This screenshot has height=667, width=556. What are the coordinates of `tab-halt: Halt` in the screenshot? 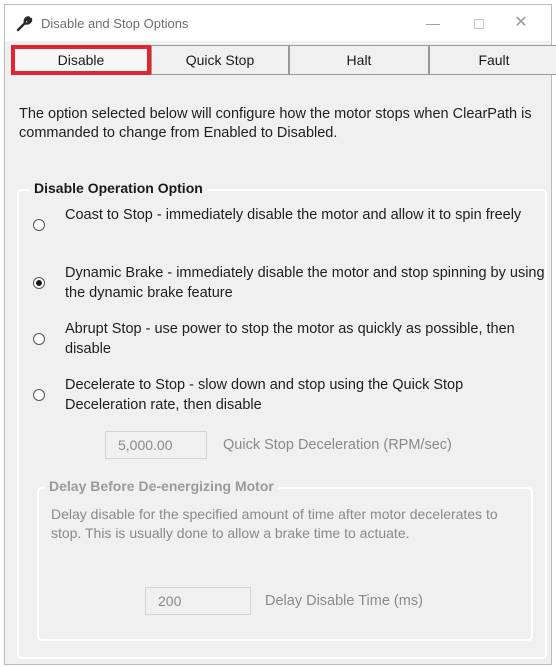 It's located at (359, 60).